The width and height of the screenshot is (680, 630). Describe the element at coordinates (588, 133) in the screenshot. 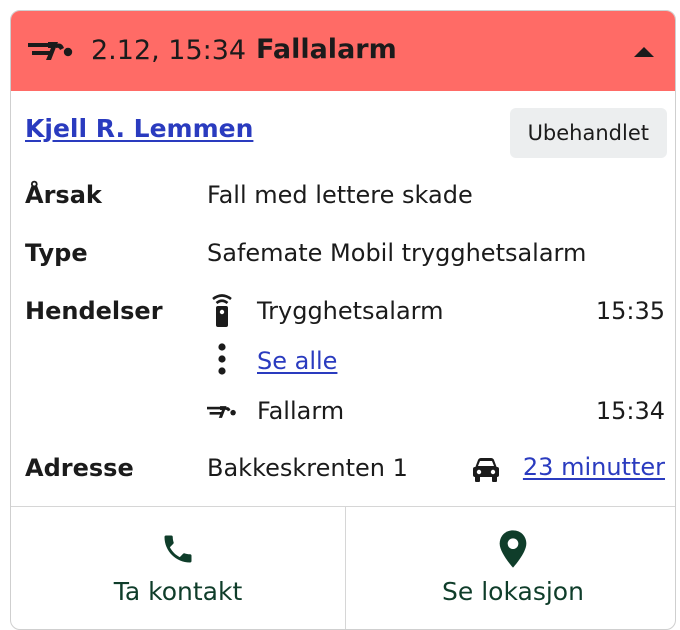

I see `status-badge: Ubehandlet` at that location.